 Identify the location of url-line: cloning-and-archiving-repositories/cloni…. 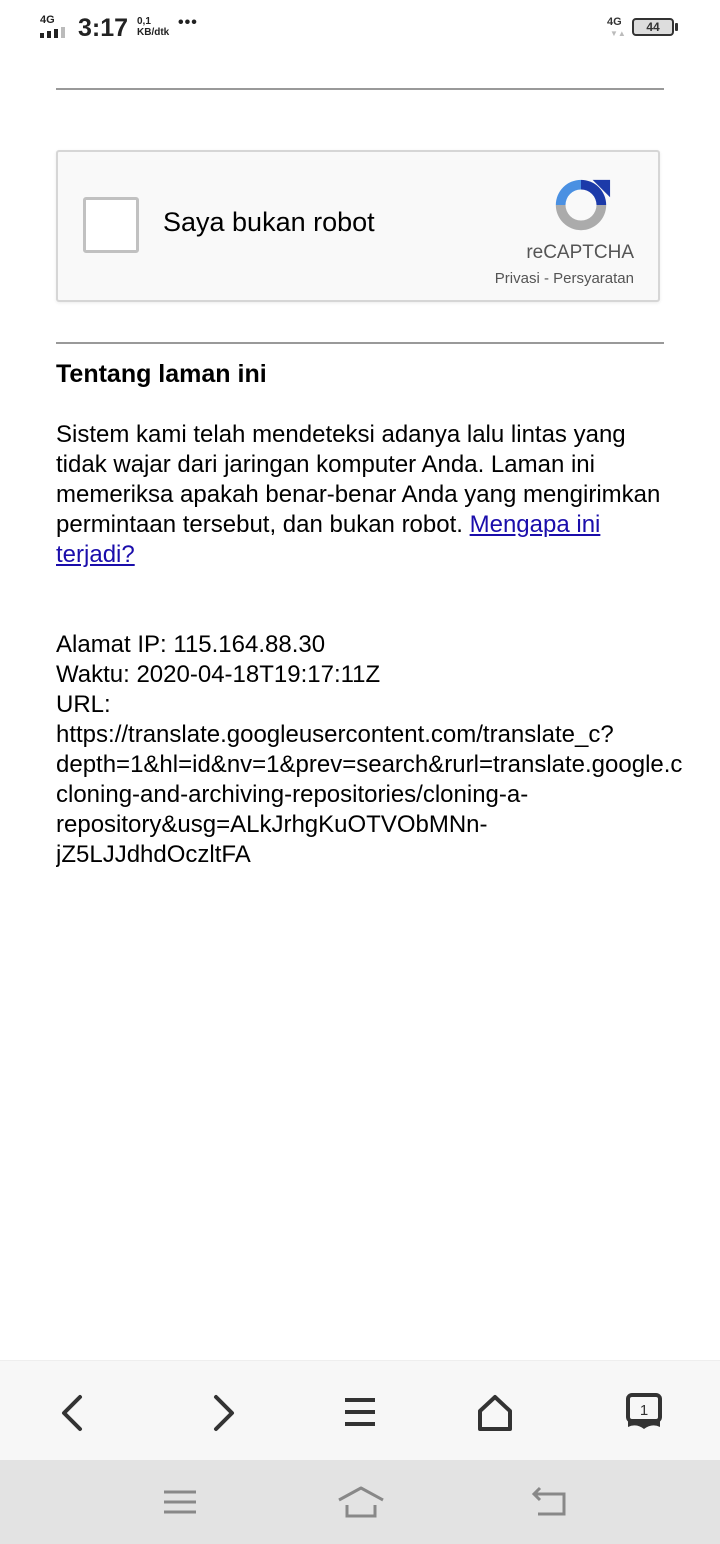
(292, 794).